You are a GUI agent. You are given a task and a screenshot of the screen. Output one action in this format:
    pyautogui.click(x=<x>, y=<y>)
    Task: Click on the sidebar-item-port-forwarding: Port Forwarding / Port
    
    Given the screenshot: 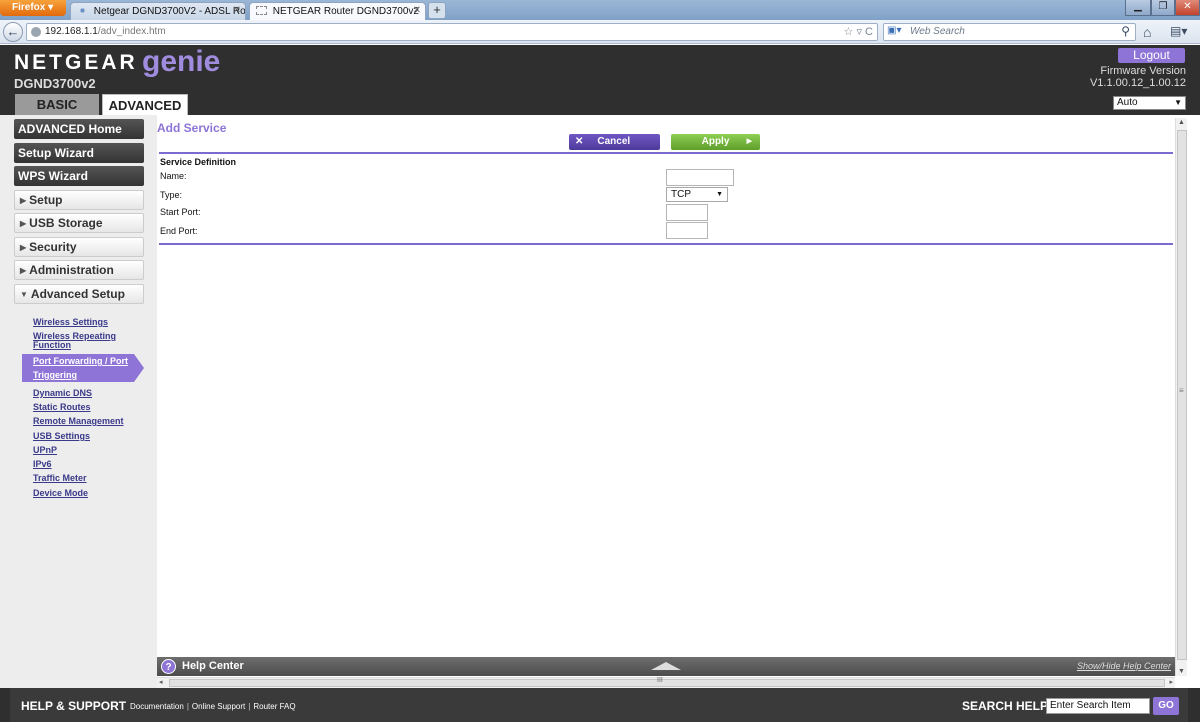 What is the action you would take?
    pyautogui.click(x=80, y=361)
    